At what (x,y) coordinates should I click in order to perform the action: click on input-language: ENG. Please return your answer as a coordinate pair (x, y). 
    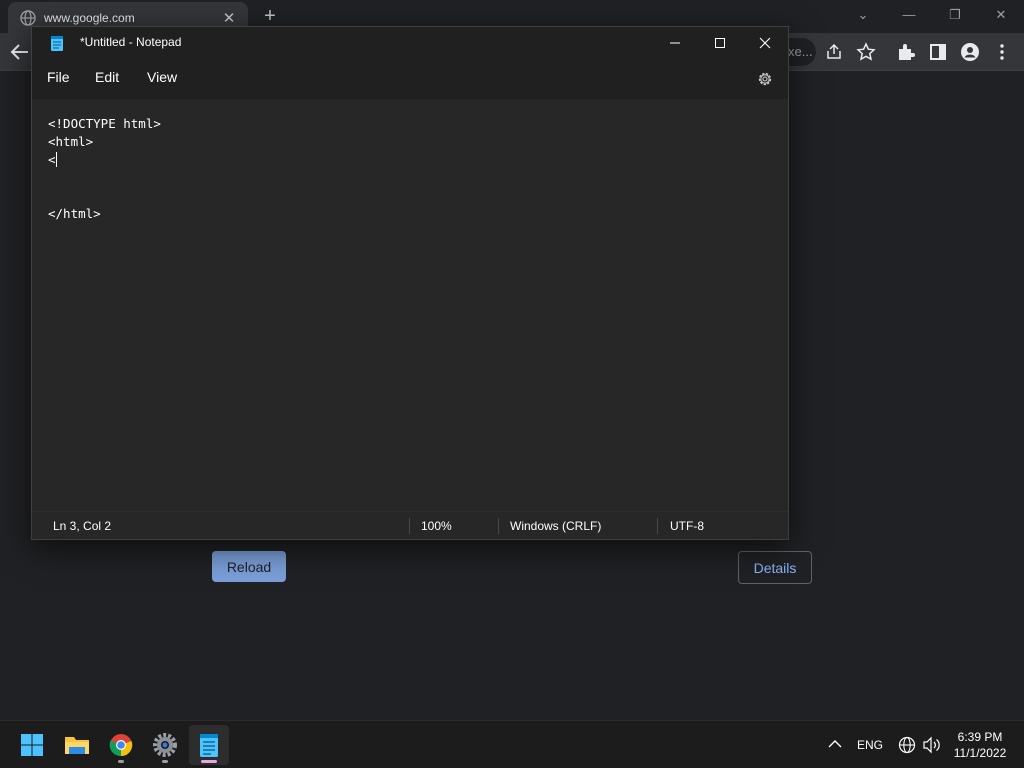
    Looking at the image, I should click on (870, 745).